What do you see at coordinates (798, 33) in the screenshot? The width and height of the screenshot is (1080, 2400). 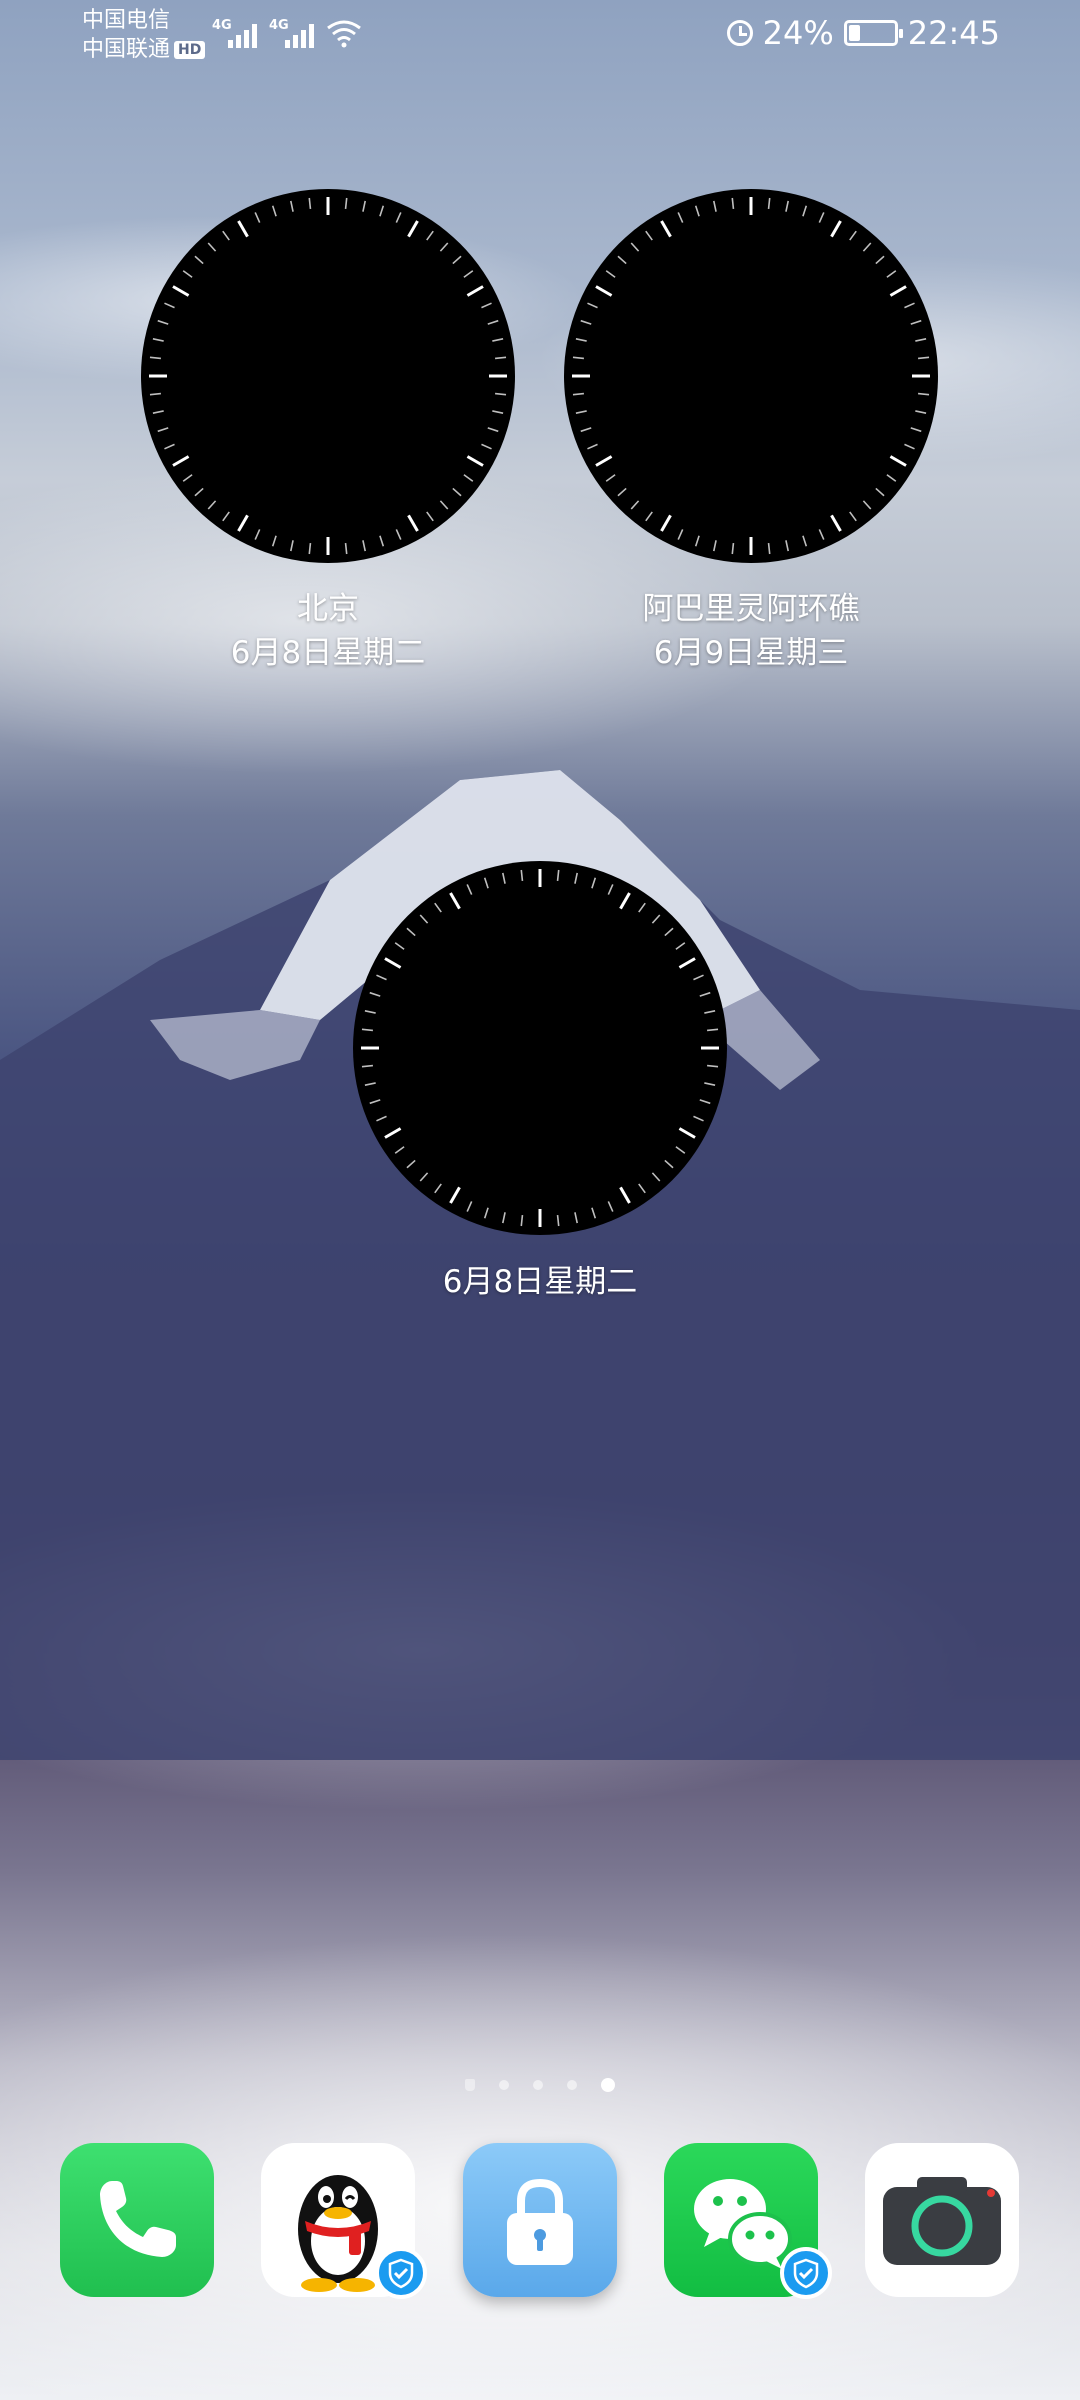 I see `battery-percent: 24%` at bounding box center [798, 33].